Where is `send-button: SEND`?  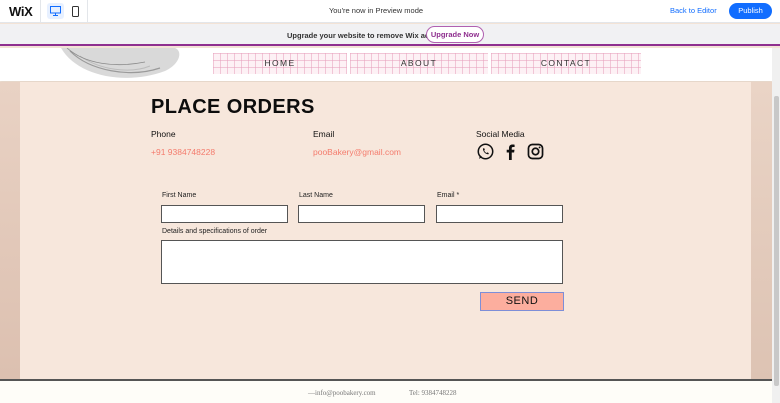 send-button: SEND is located at coordinates (522, 301).